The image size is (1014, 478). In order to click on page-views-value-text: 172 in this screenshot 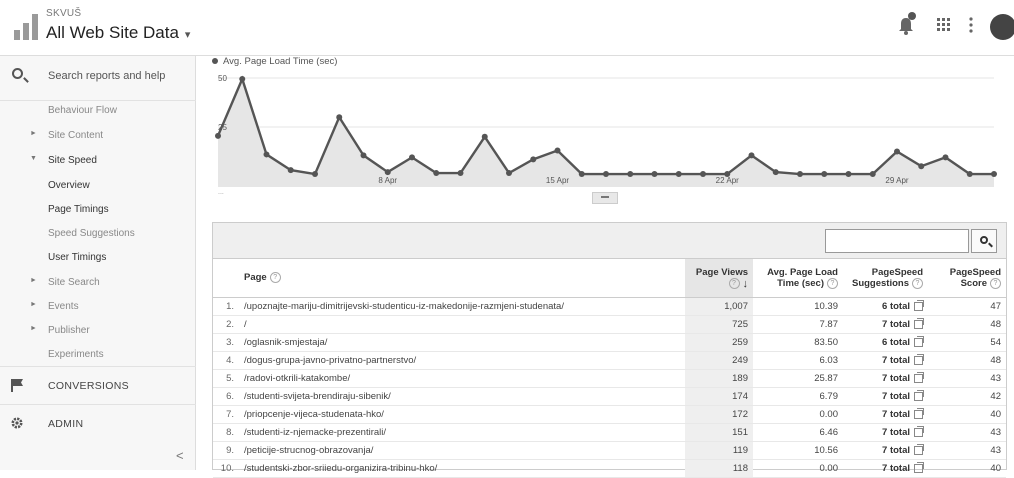, I will do `click(740, 414)`.